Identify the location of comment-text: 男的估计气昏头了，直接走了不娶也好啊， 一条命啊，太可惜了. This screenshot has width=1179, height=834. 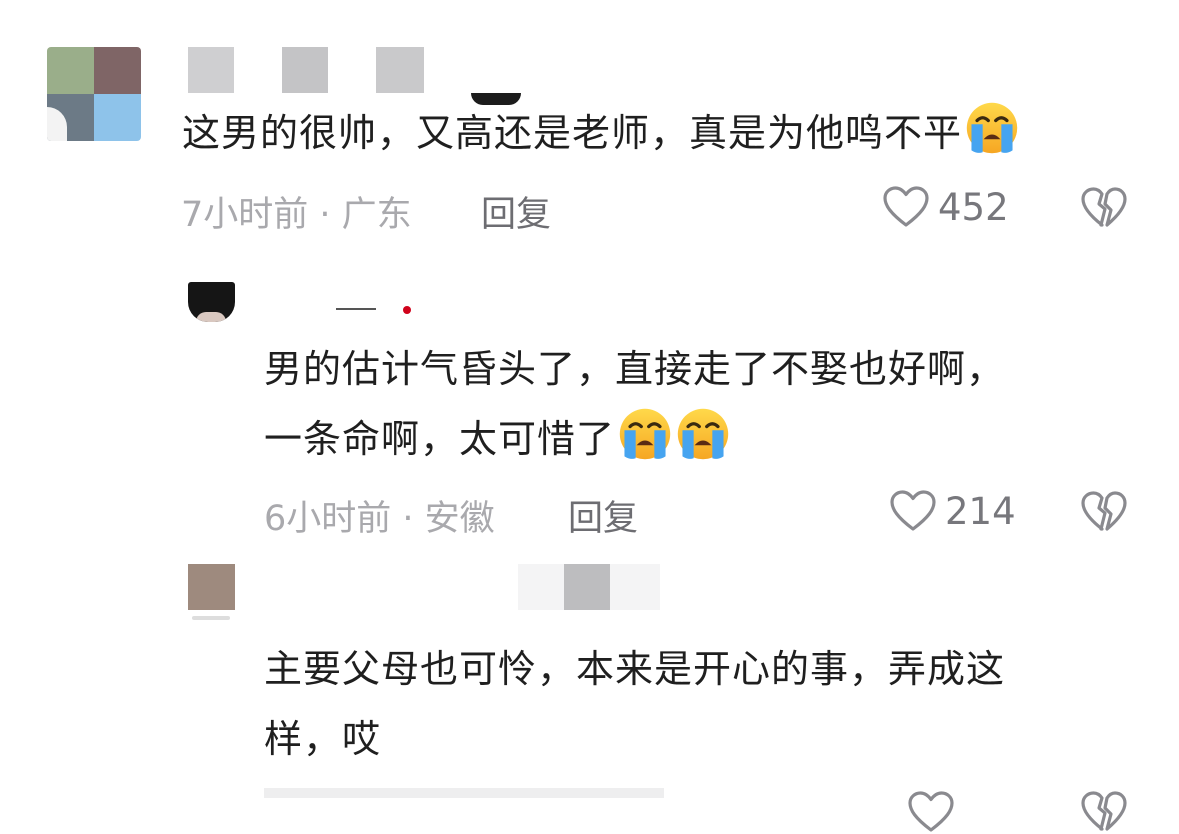
(635, 404).